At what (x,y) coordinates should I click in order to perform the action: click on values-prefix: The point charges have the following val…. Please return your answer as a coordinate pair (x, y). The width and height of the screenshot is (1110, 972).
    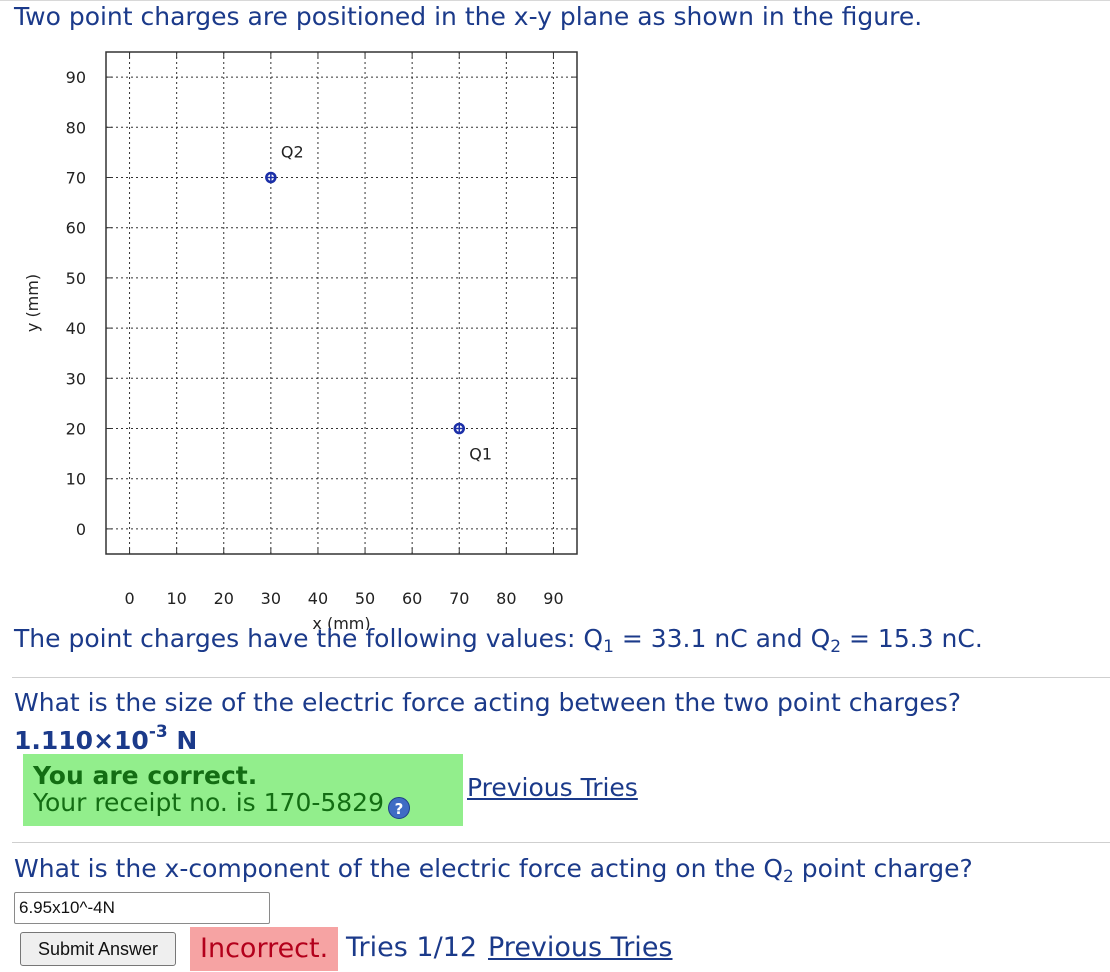
    Looking at the image, I should click on (309, 638).